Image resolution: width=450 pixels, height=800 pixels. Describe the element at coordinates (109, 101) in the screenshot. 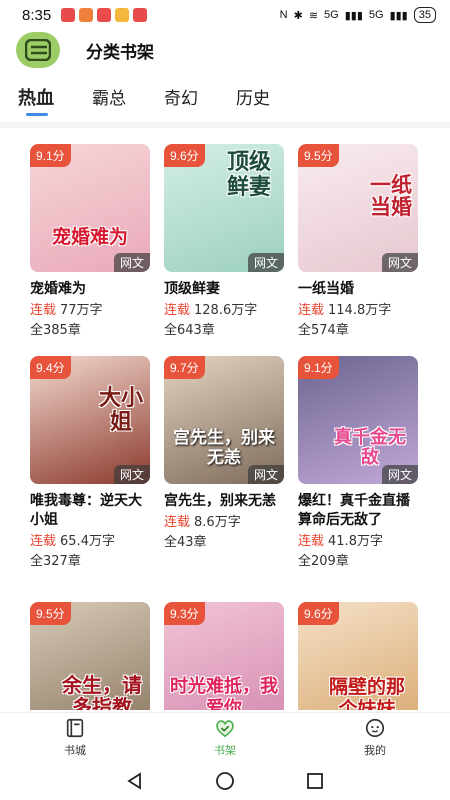

I see `tab-ceo: 霸总` at that location.